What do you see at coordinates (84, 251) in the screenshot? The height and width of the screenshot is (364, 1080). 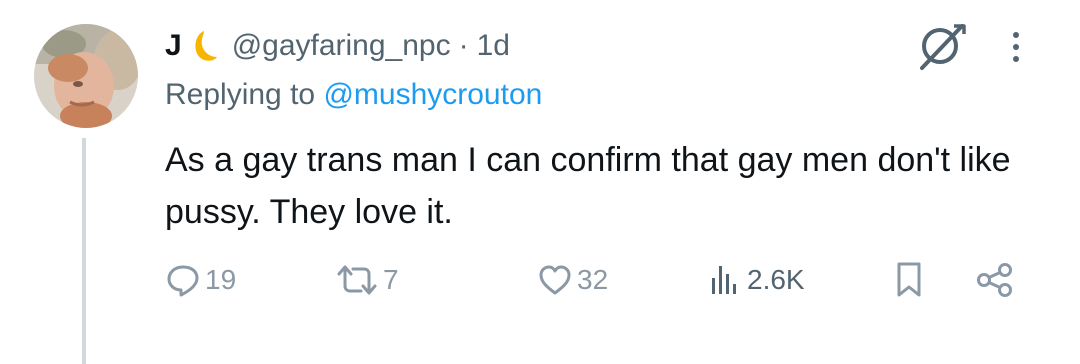 I see `thread-line` at bounding box center [84, 251].